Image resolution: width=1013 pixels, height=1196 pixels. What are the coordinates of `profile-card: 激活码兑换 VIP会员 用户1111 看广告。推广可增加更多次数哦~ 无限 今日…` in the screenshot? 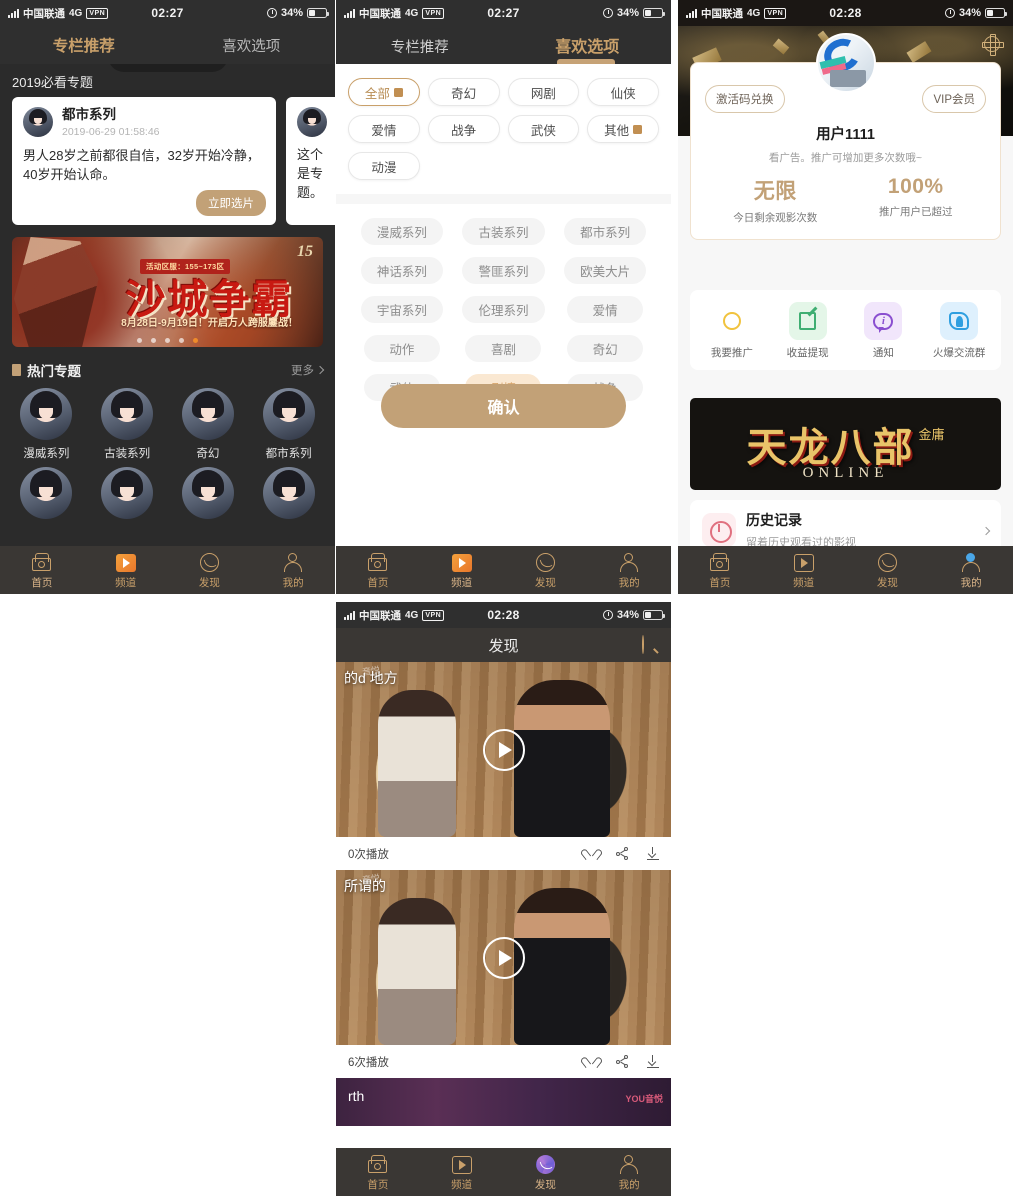 It's located at (845, 136).